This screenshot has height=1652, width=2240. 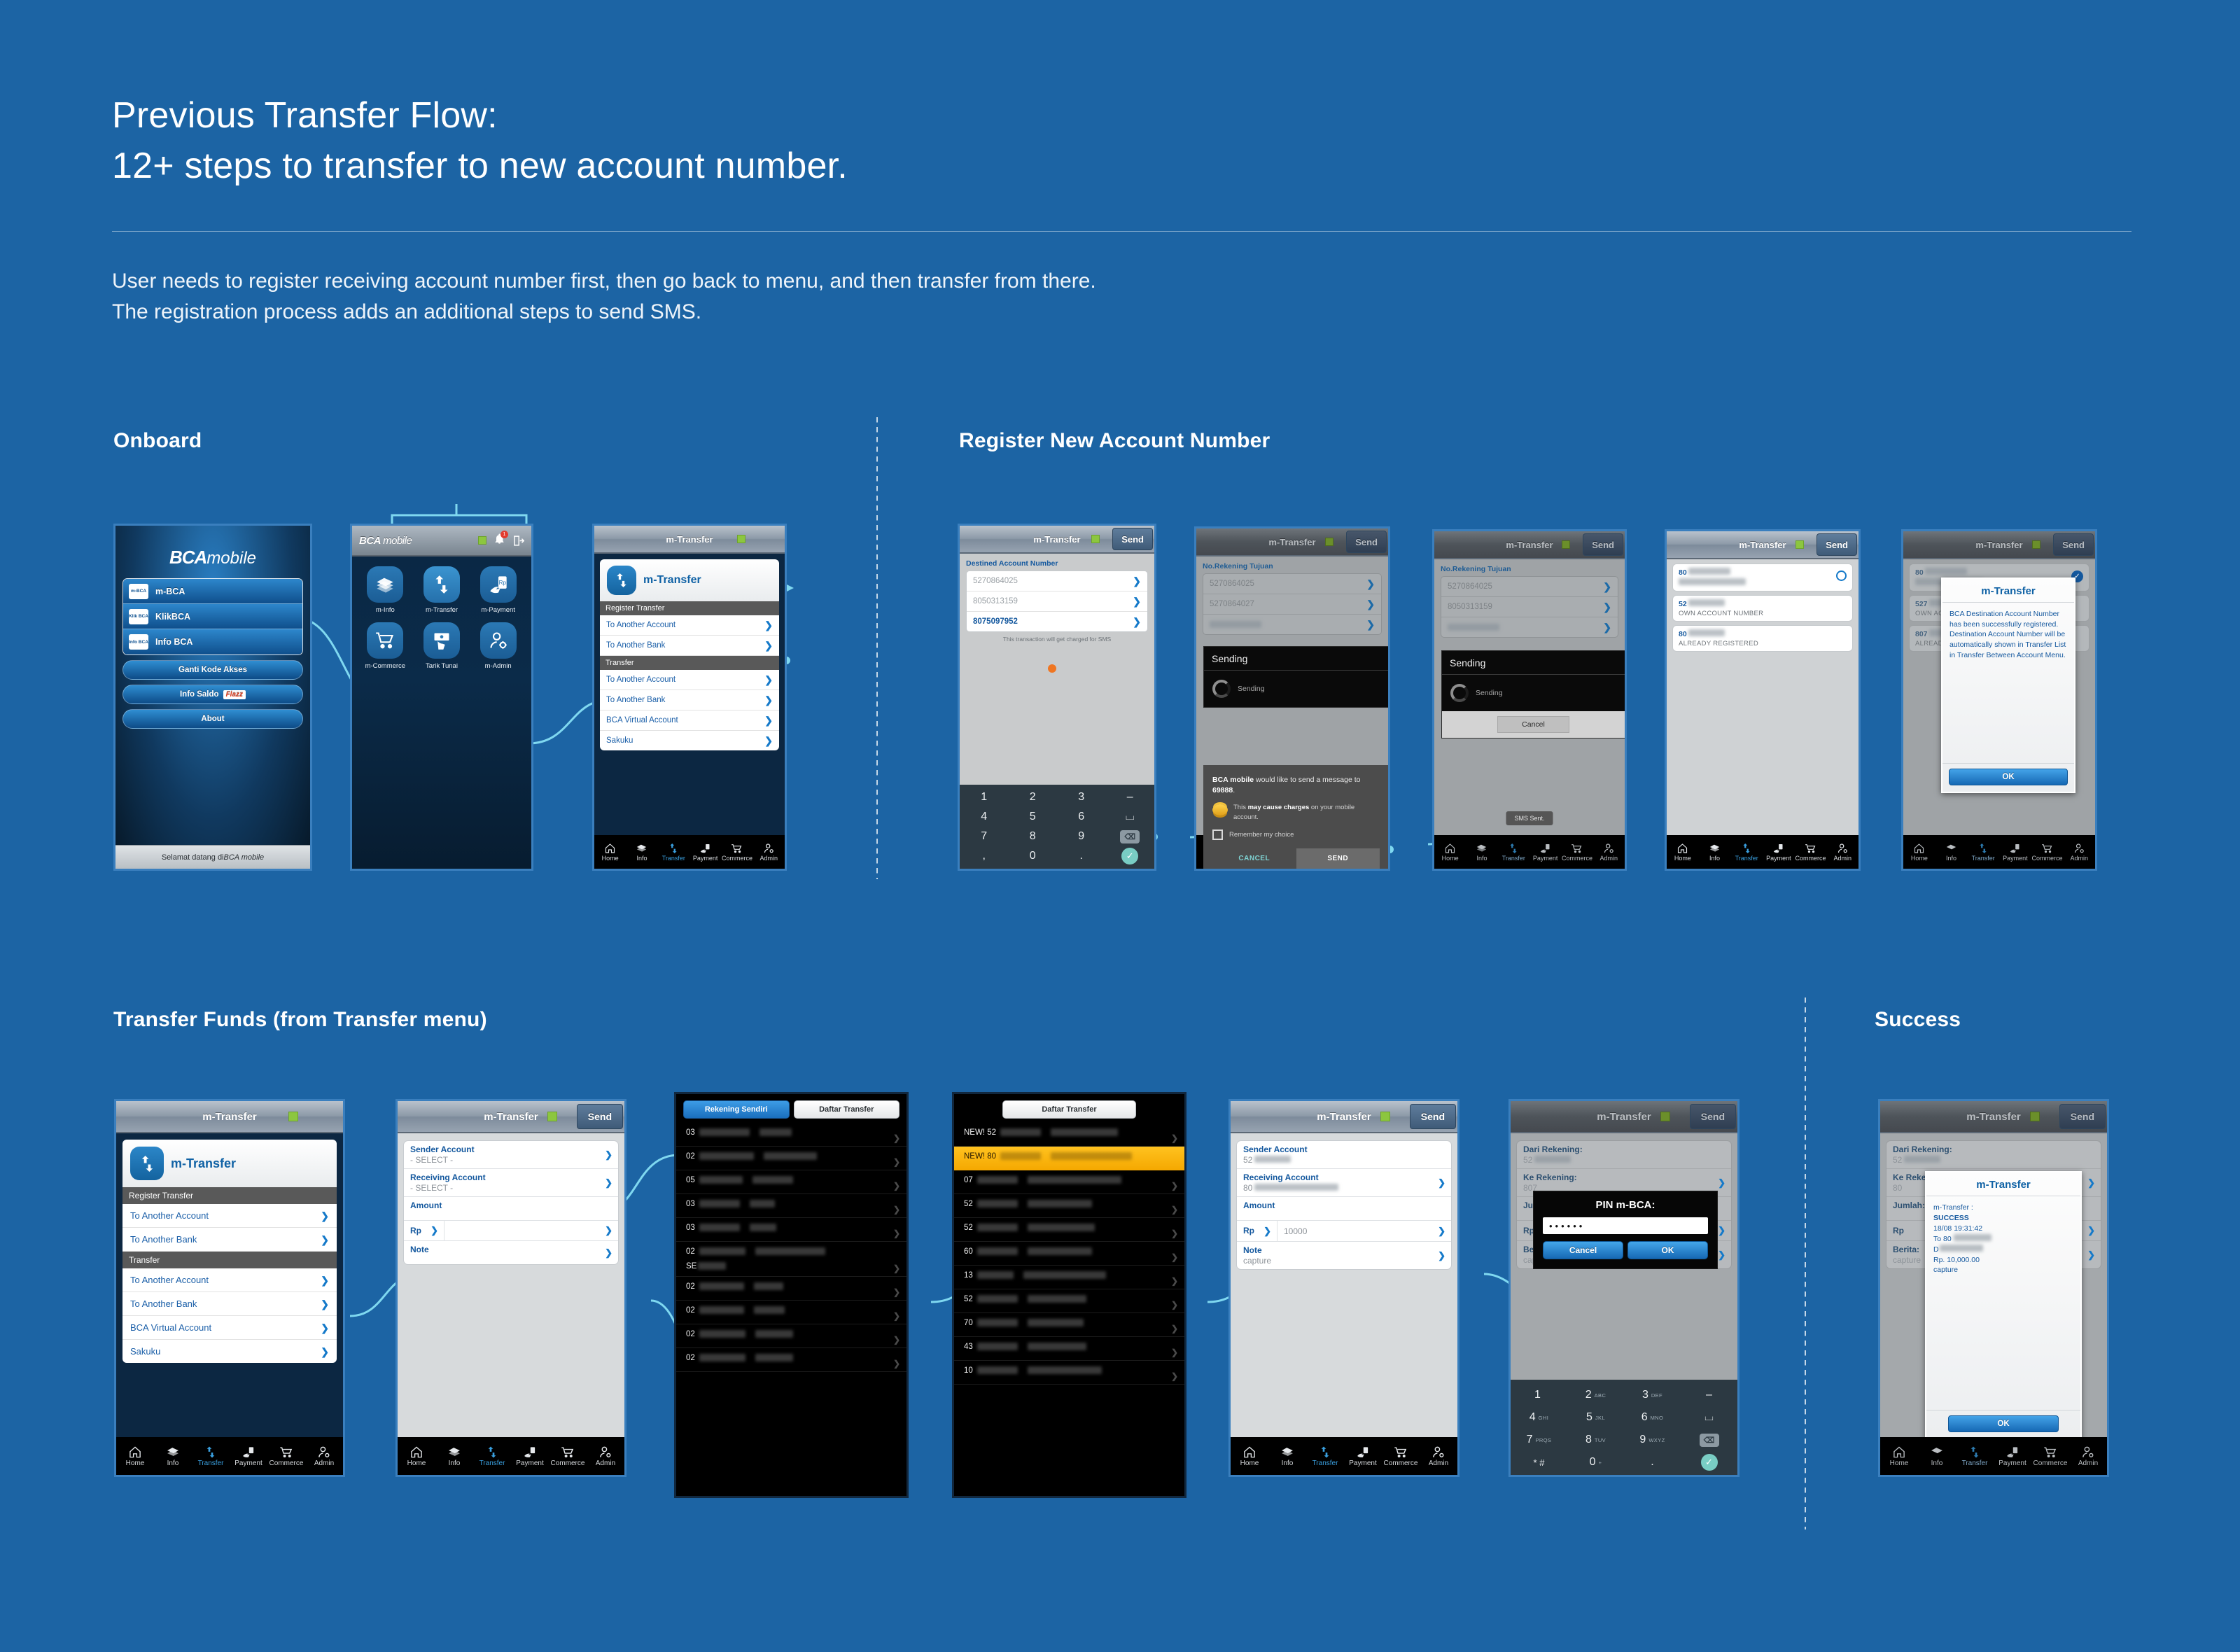 What do you see at coordinates (1595, 1417) in the screenshot?
I see `key-5: 5 JKL` at bounding box center [1595, 1417].